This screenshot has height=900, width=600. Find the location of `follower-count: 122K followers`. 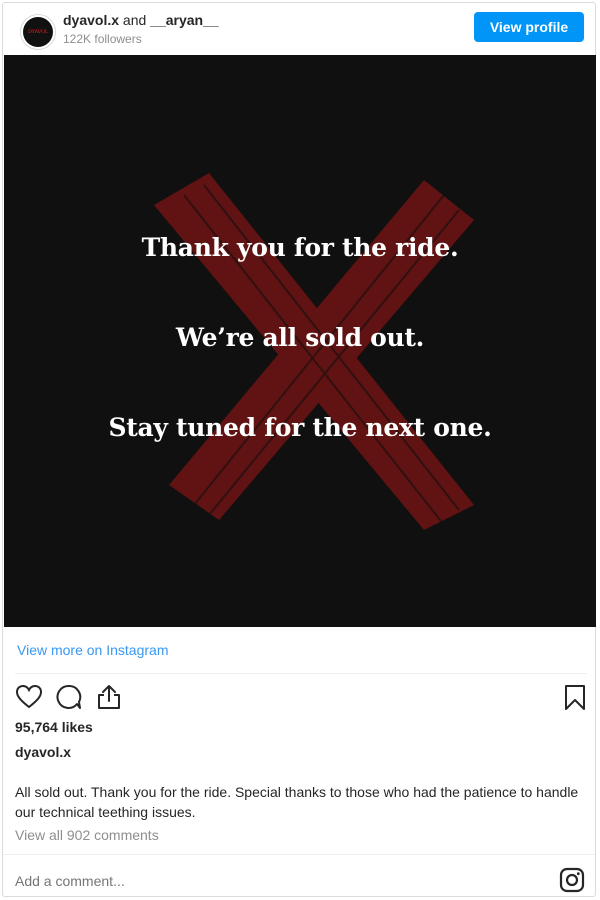

follower-count: 122K followers is located at coordinates (102, 39).